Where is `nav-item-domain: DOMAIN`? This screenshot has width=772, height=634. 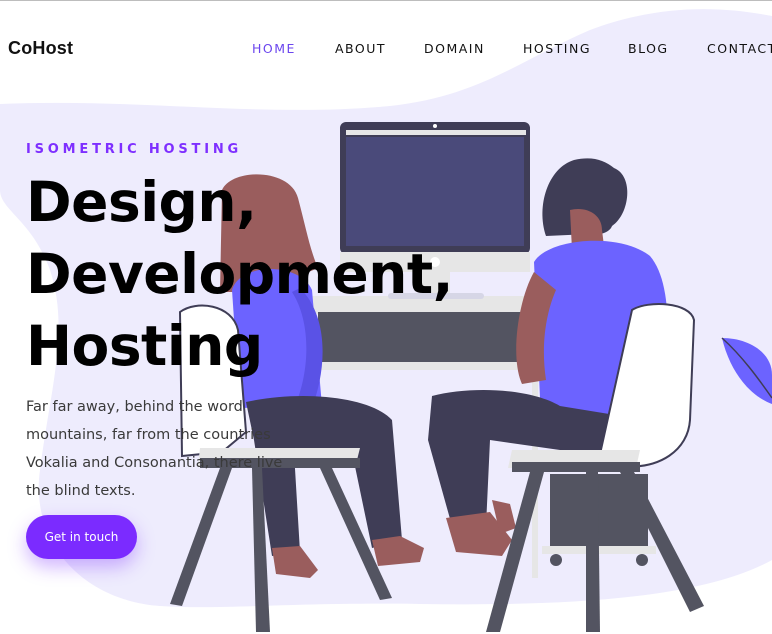
nav-item-domain: DOMAIN is located at coordinates (454, 48).